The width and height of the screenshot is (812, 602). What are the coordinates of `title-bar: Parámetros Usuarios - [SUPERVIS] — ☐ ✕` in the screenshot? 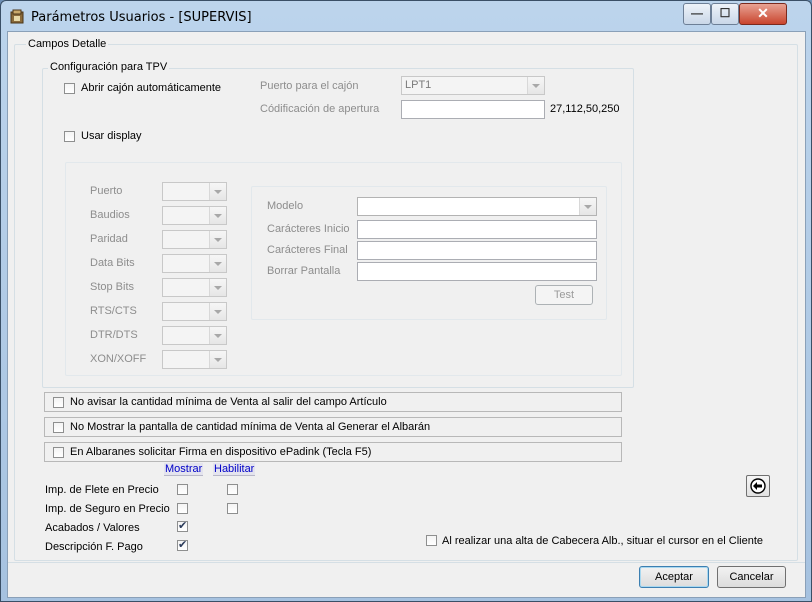 It's located at (406, 16).